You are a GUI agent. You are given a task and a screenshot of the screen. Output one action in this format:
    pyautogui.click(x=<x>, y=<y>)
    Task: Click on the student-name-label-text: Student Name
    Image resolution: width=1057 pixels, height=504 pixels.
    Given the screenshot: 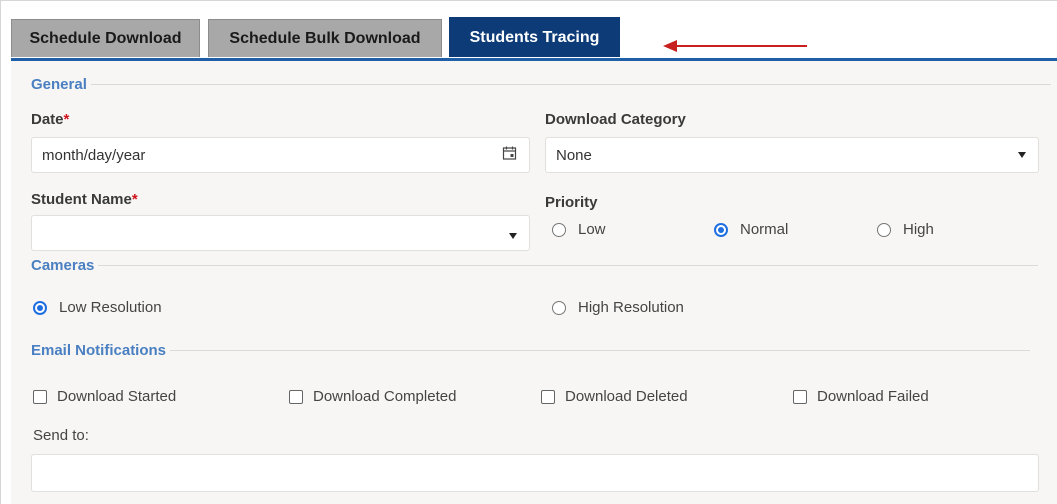 What is the action you would take?
    pyautogui.click(x=81, y=199)
    